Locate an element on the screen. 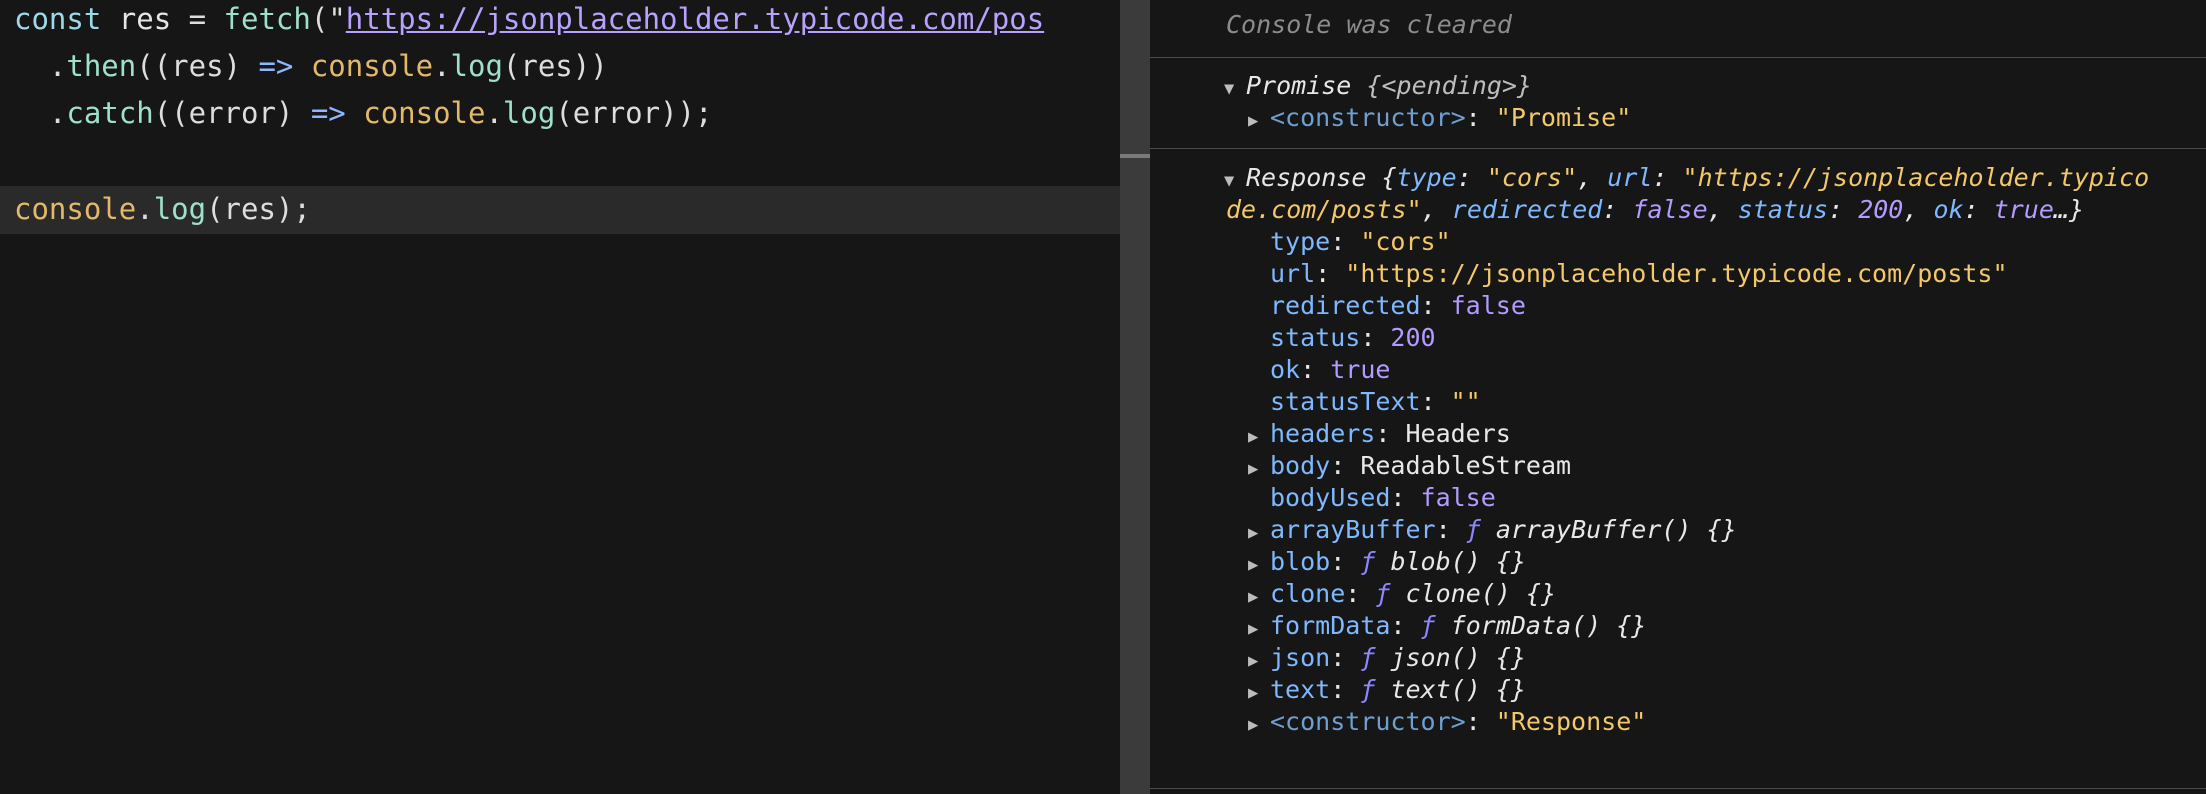  promise-constructor-row: ▶ <constructor>: "Promise" is located at coordinates (1439, 118).